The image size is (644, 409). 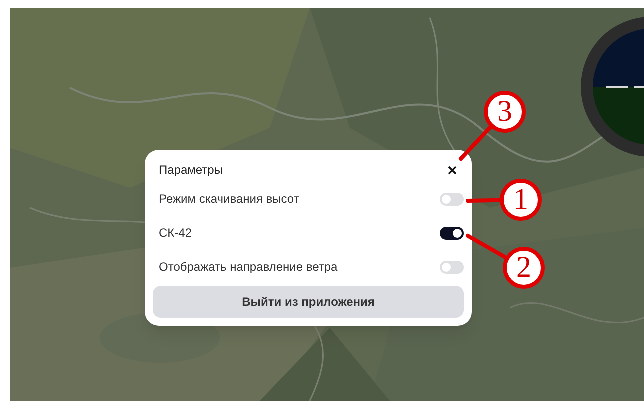 What do you see at coordinates (452, 170) in the screenshot?
I see `close-icon` at bounding box center [452, 170].